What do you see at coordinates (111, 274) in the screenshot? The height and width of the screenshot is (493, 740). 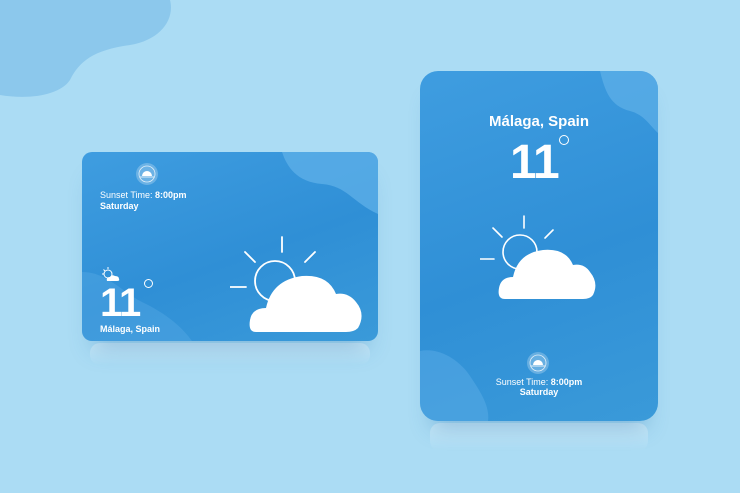 I see `partly-cloudy-icon-small` at bounding box center [111, 274].